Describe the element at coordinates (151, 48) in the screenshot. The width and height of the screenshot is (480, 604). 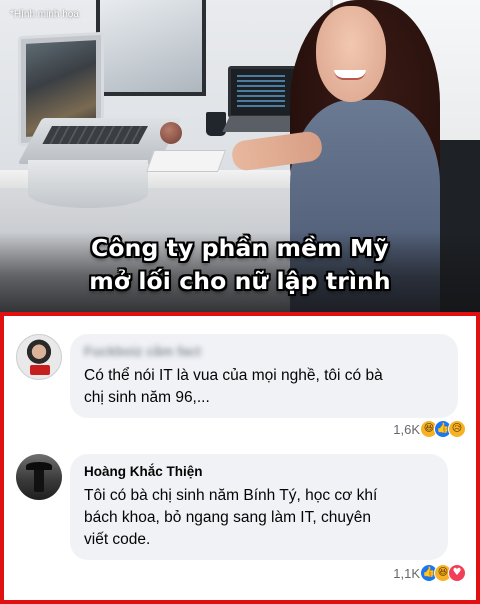
I see `background-monitor` at that location.